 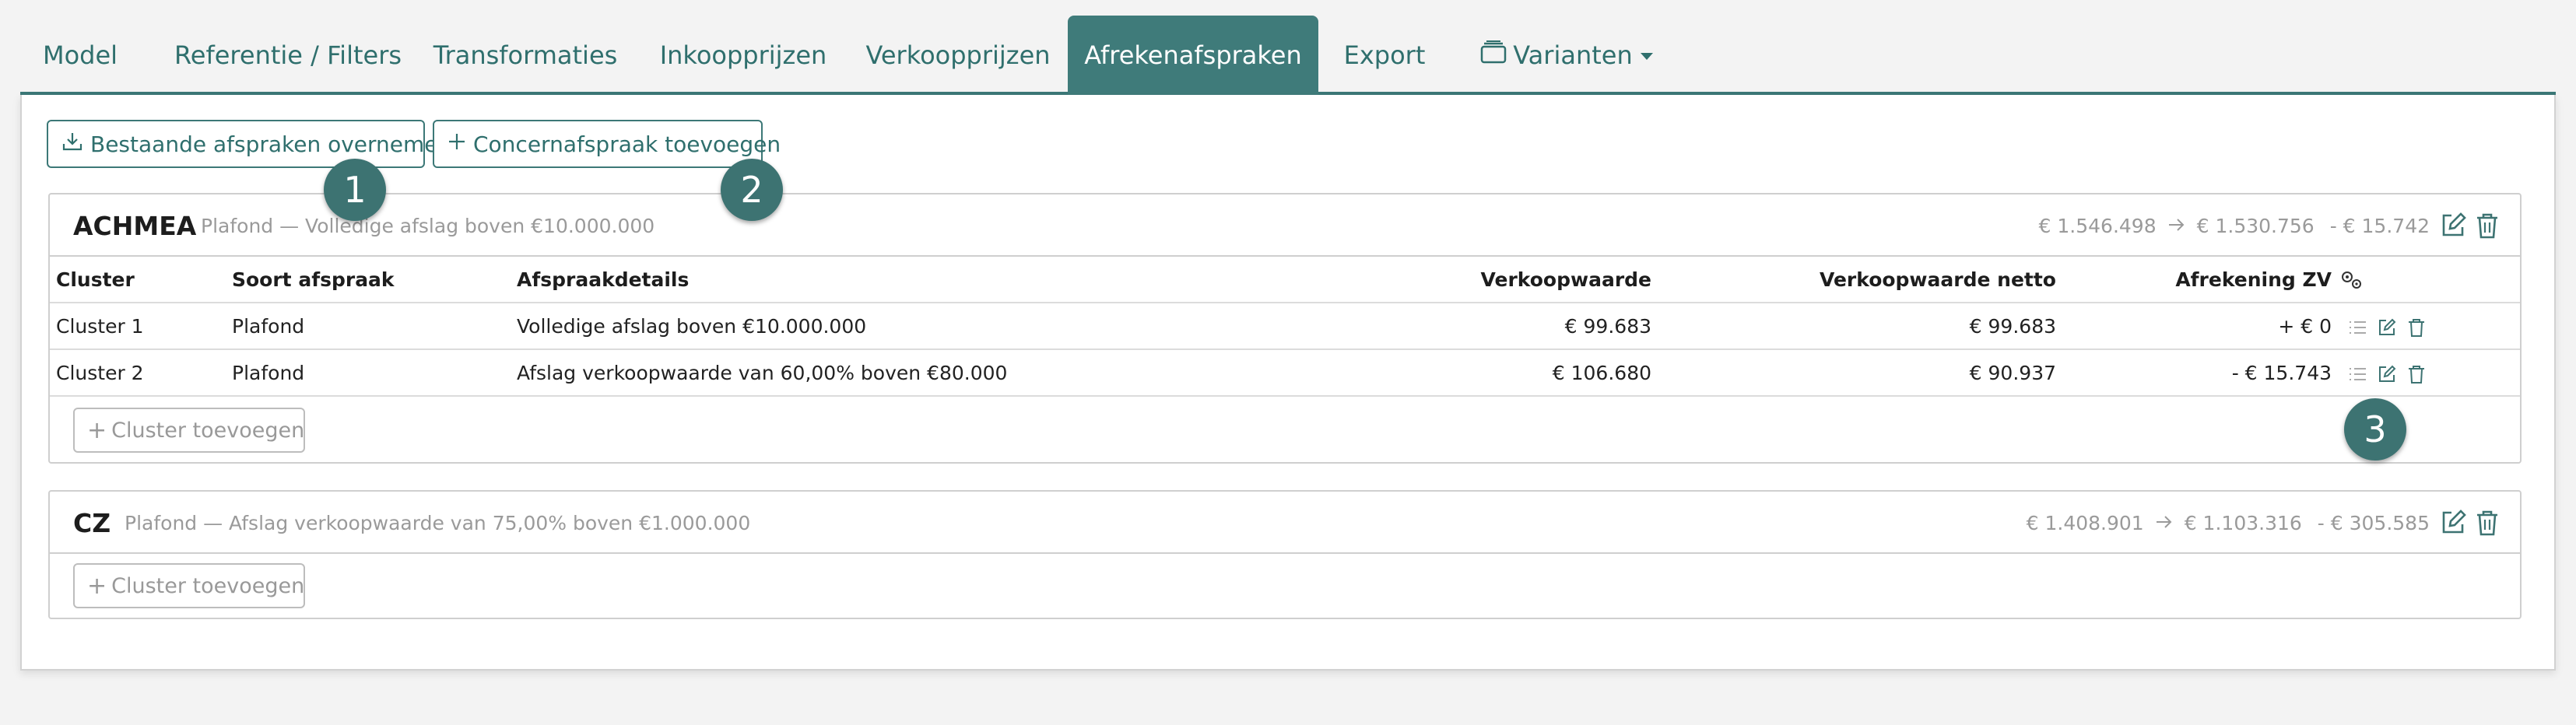 What do you see at coordinates (692, 326) in the screenshot?
I see `cell-details: Volledige afslag boven €10.000.000` at bounding box center [692, 326].